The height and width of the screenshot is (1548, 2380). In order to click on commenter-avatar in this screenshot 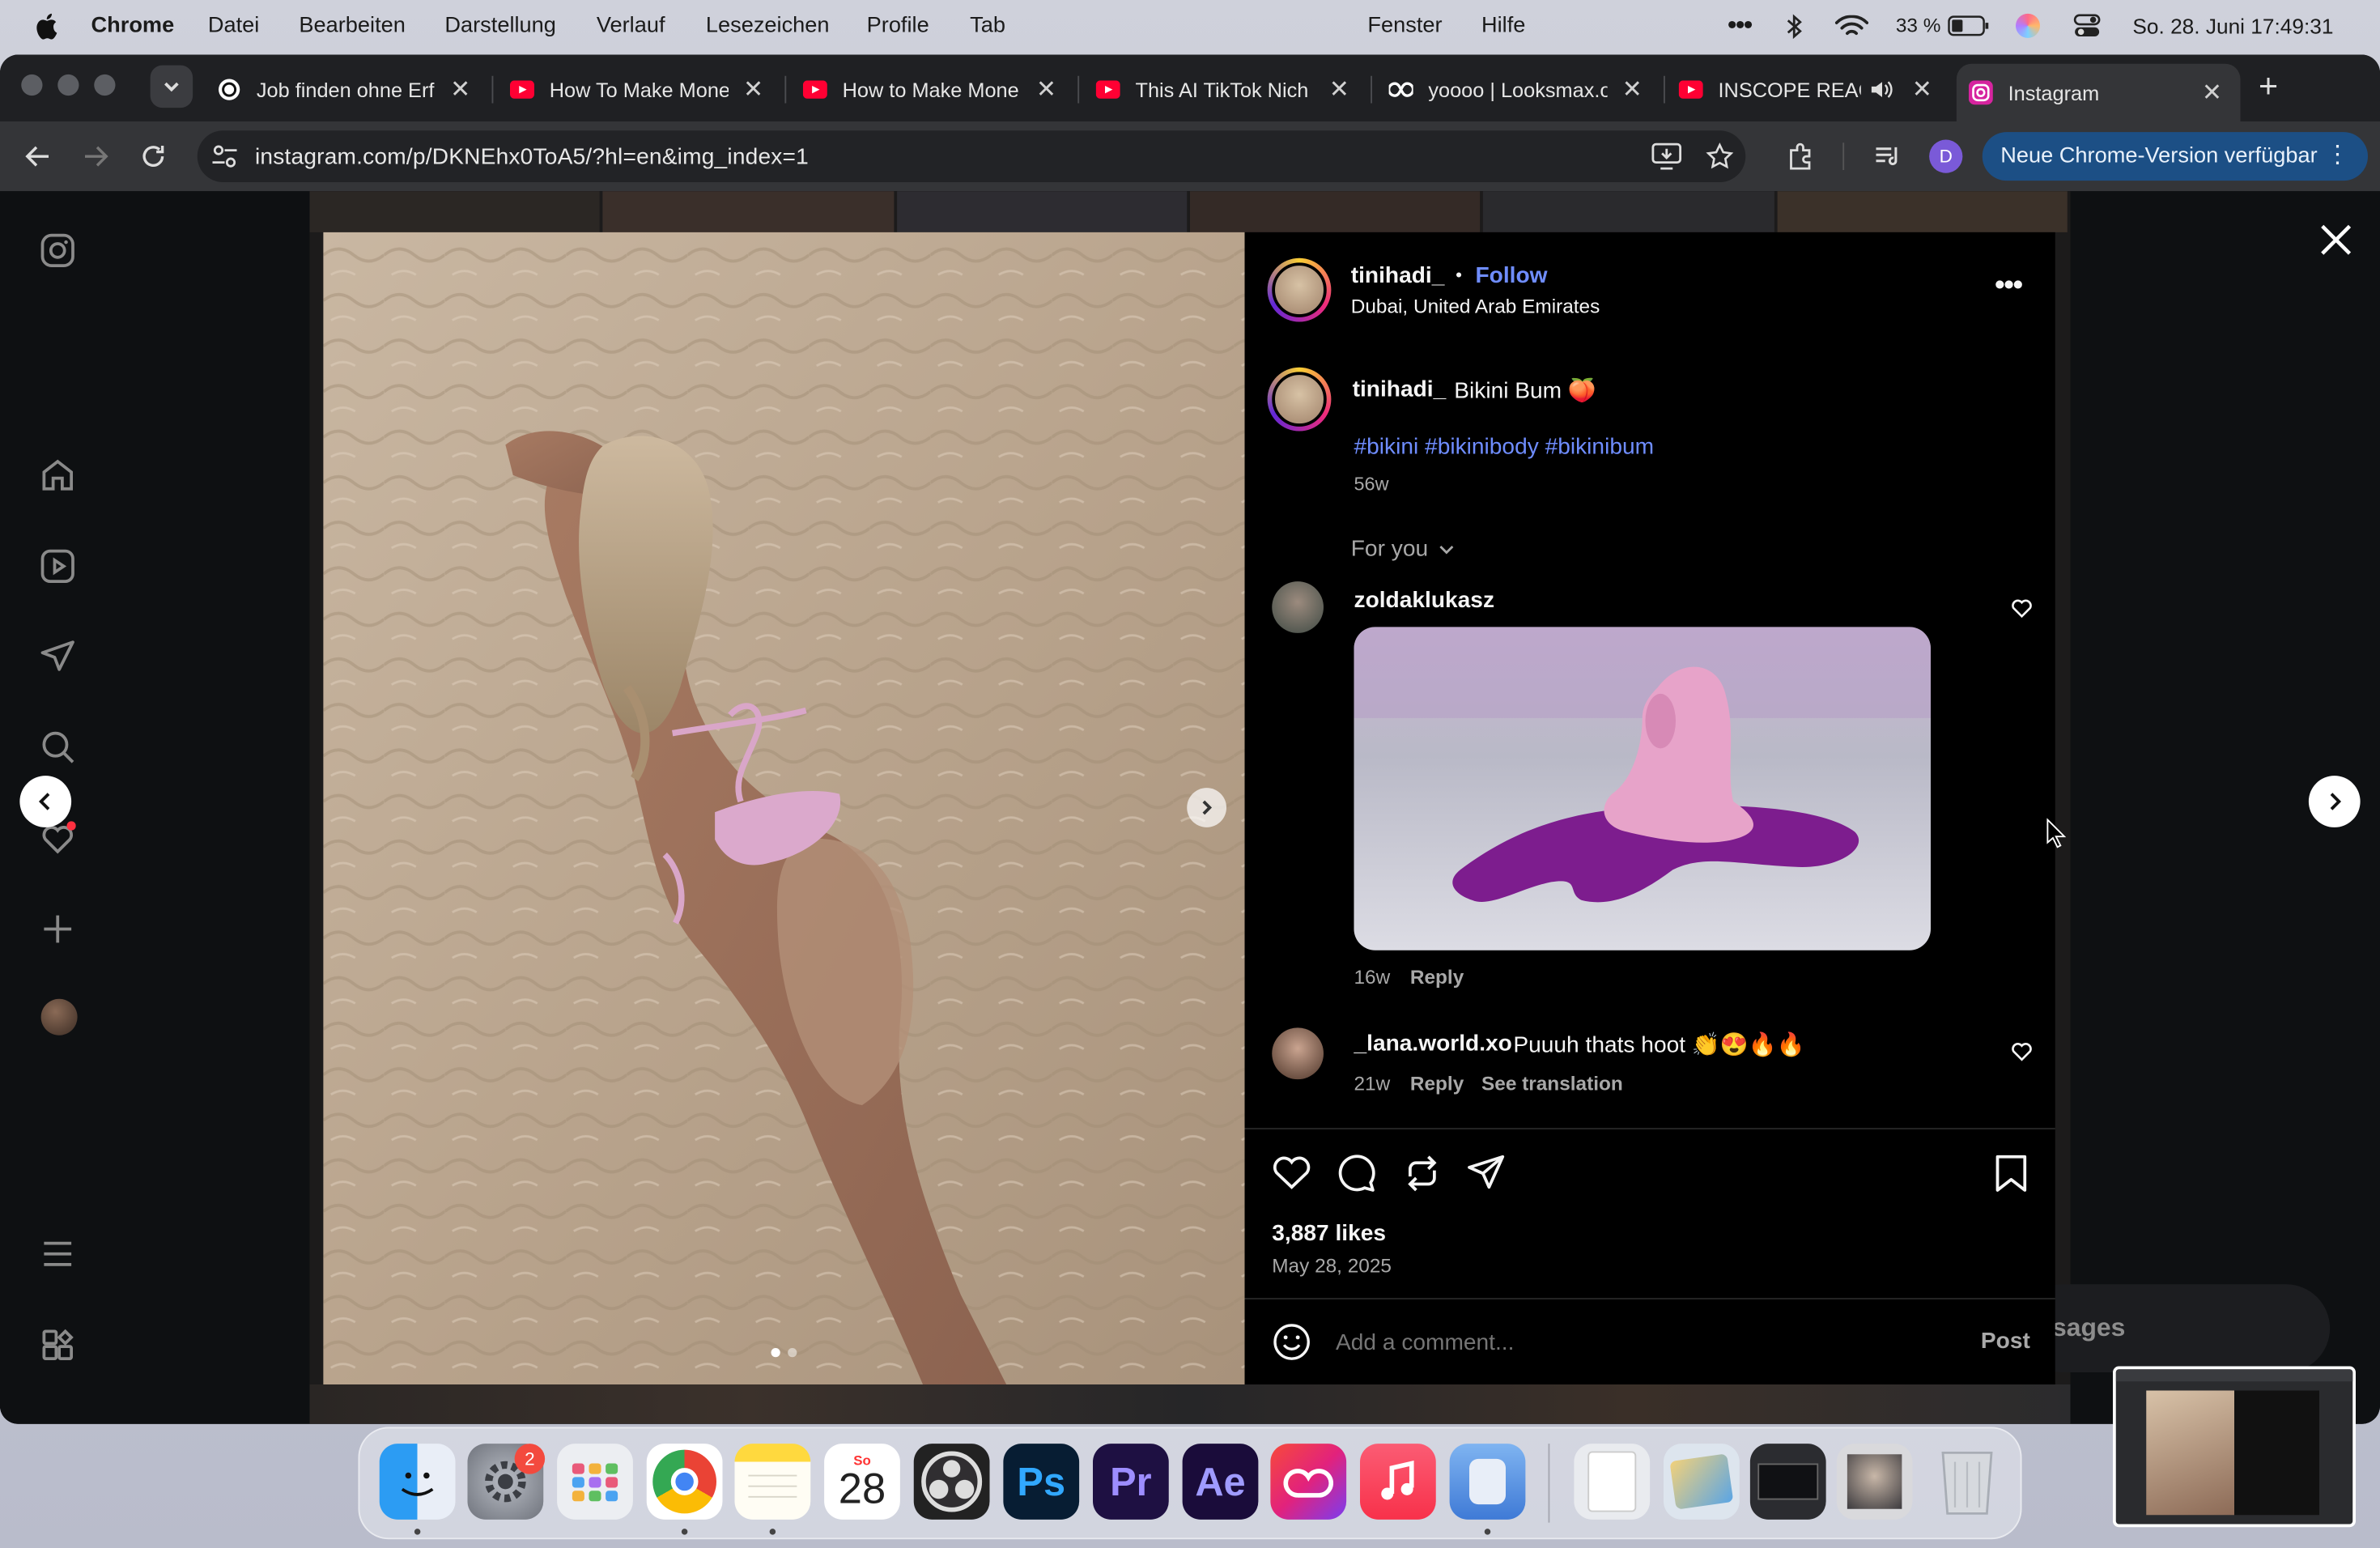, I will do `click(1298, 1053)`.